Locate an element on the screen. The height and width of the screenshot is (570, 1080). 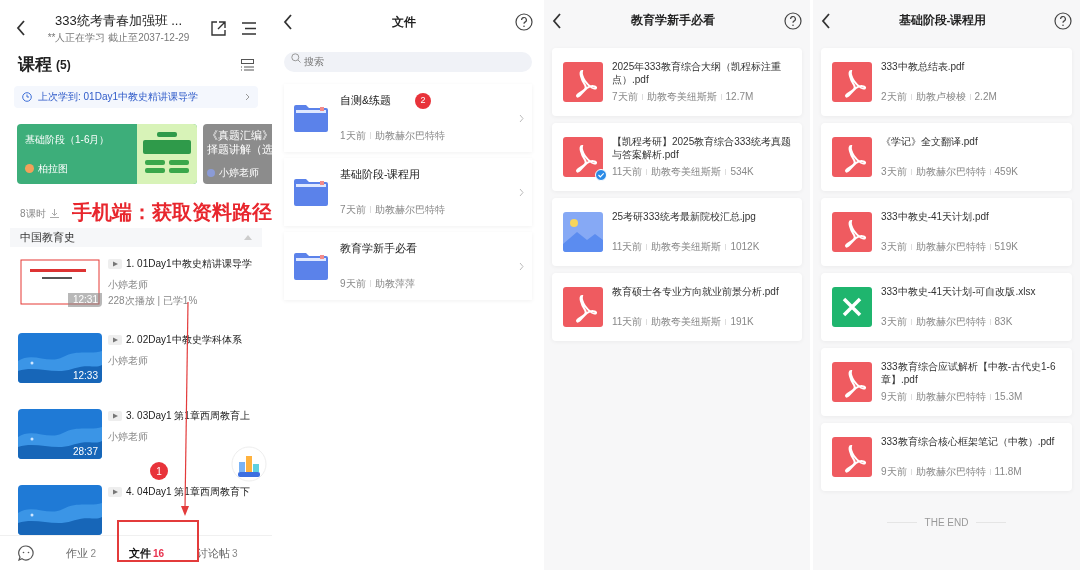
folder-age: 7天前 is located at coordinates (353, 210).